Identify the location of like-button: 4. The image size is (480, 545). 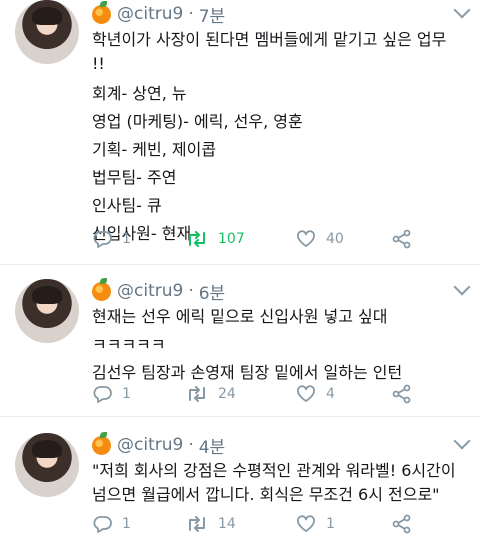
(344, 394).